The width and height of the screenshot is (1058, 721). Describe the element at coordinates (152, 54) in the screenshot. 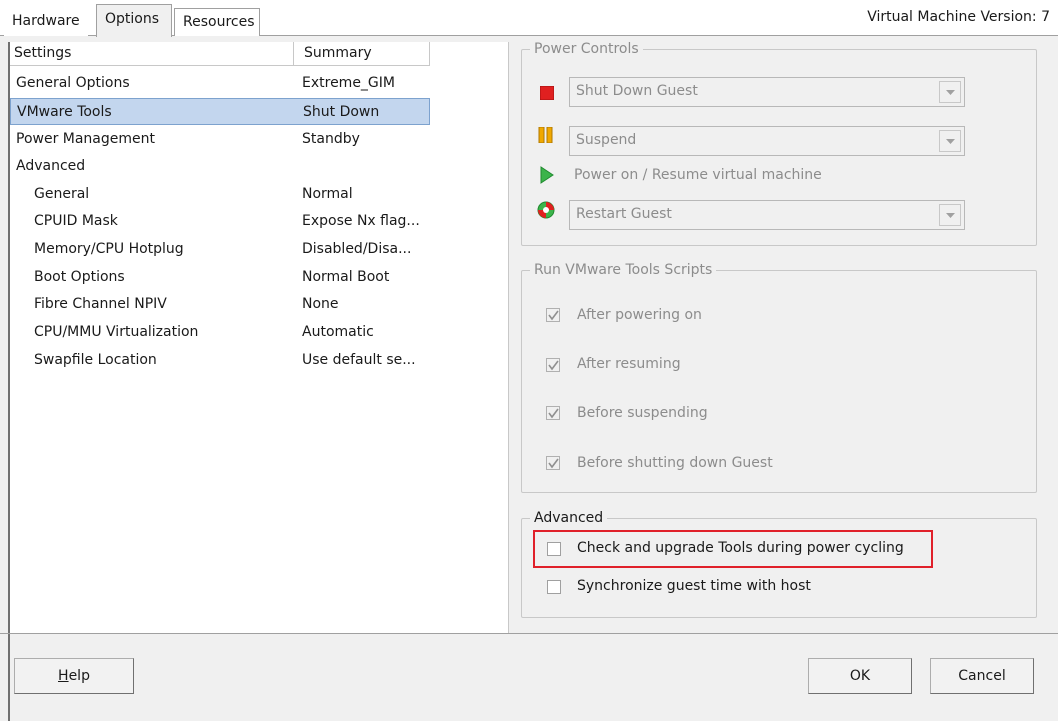

I see `column-header-settings: Settings` at that location.